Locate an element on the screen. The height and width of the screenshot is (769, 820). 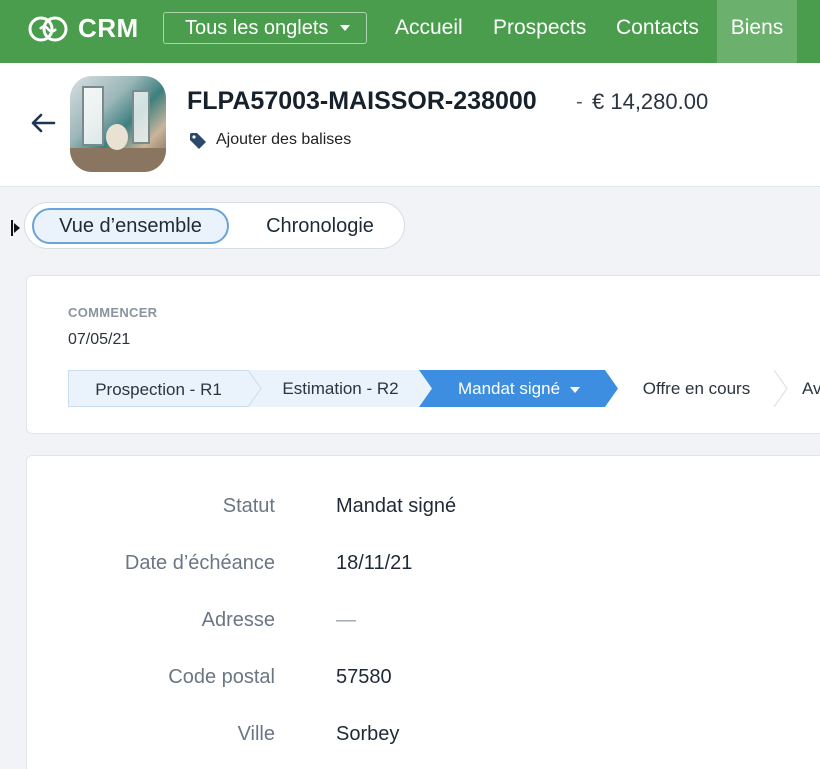
tab-overview: Vue d’ensemble is located at coordinates (130, 226).